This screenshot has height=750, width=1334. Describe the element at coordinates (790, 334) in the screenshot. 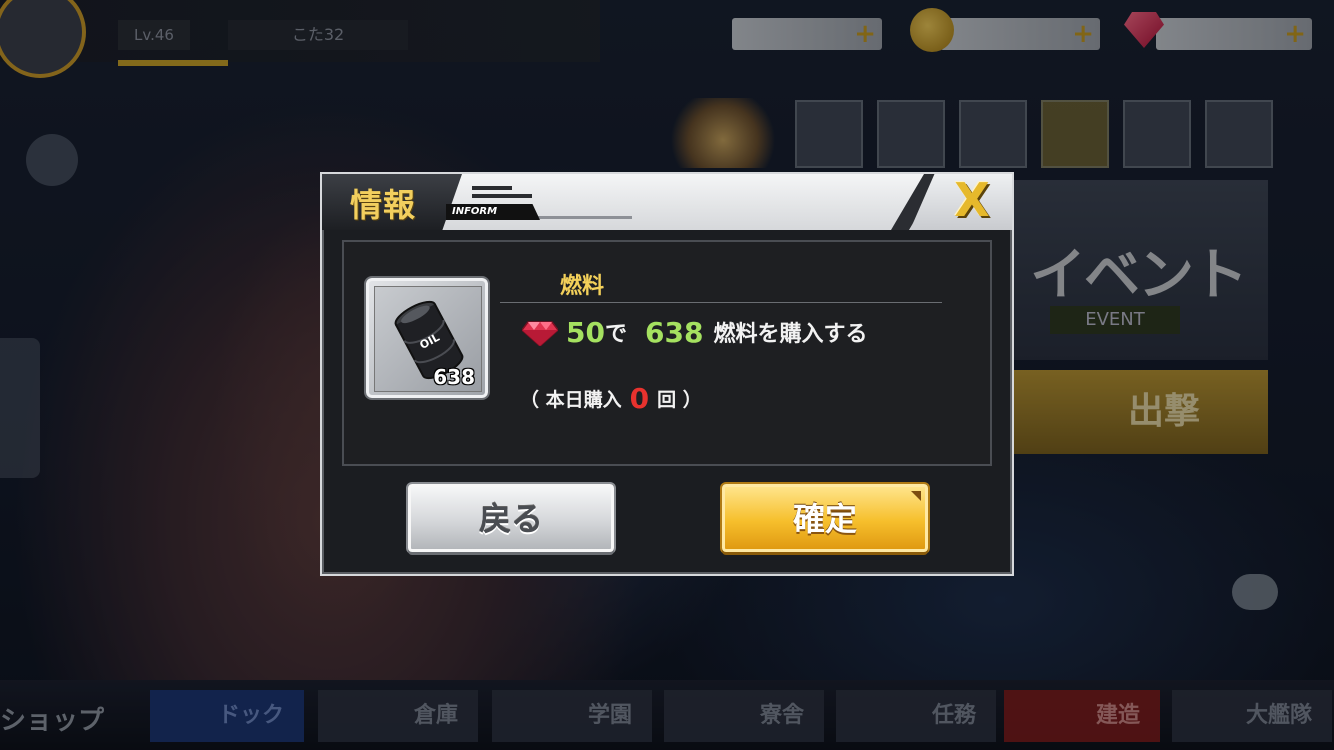

I see `purchase-text: 燃料を購入する` at that location.